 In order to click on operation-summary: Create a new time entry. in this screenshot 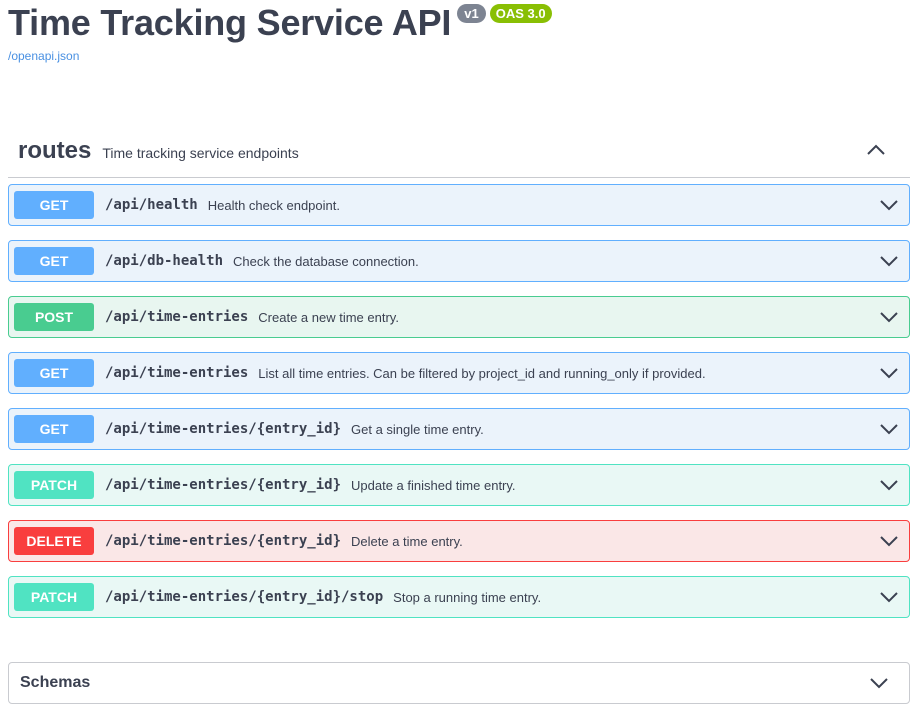, I will do `click(328, 317)`.